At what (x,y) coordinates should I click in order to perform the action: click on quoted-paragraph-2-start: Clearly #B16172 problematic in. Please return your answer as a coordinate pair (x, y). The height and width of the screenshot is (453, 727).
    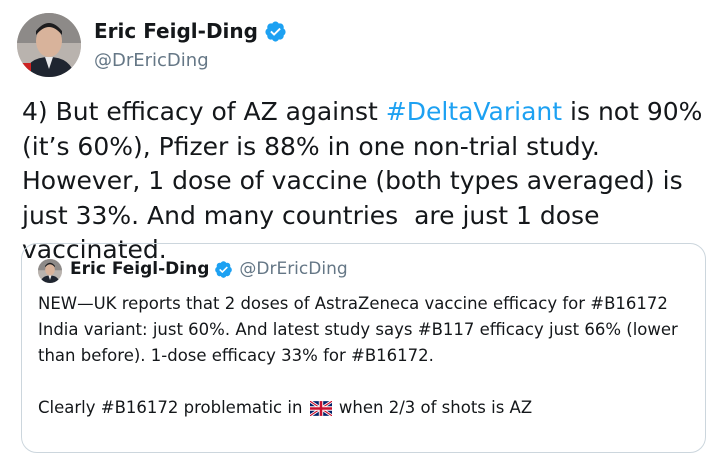
    Looking at the image, I should click on (173, 407).